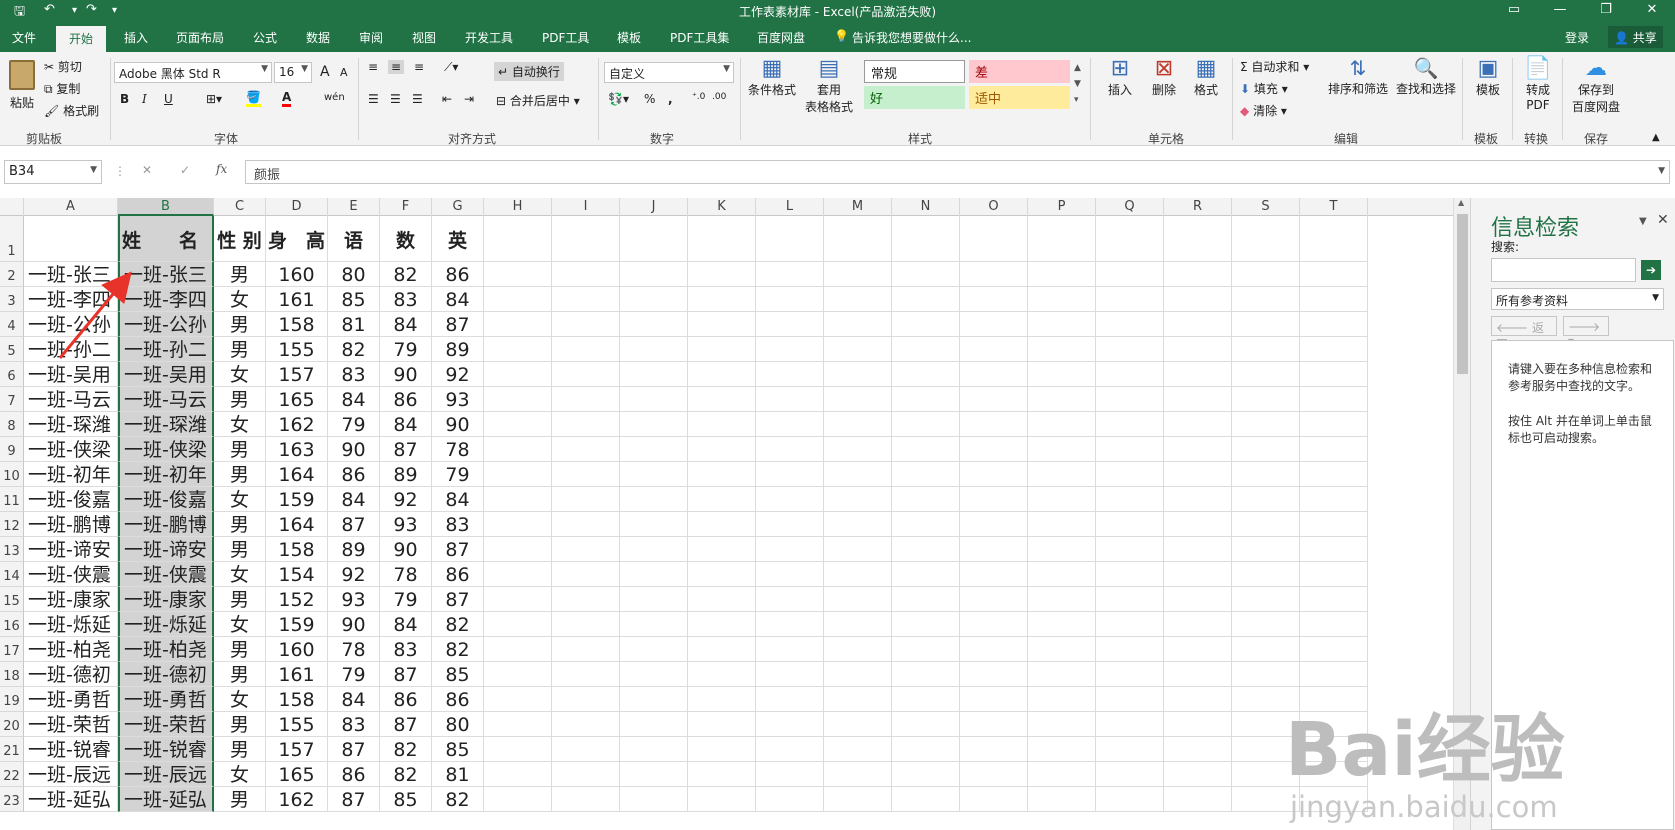  What do you see at coordinates (297, 699) in the screenshot?
I see `value-cell: 158` at bounding box center [297, 699].